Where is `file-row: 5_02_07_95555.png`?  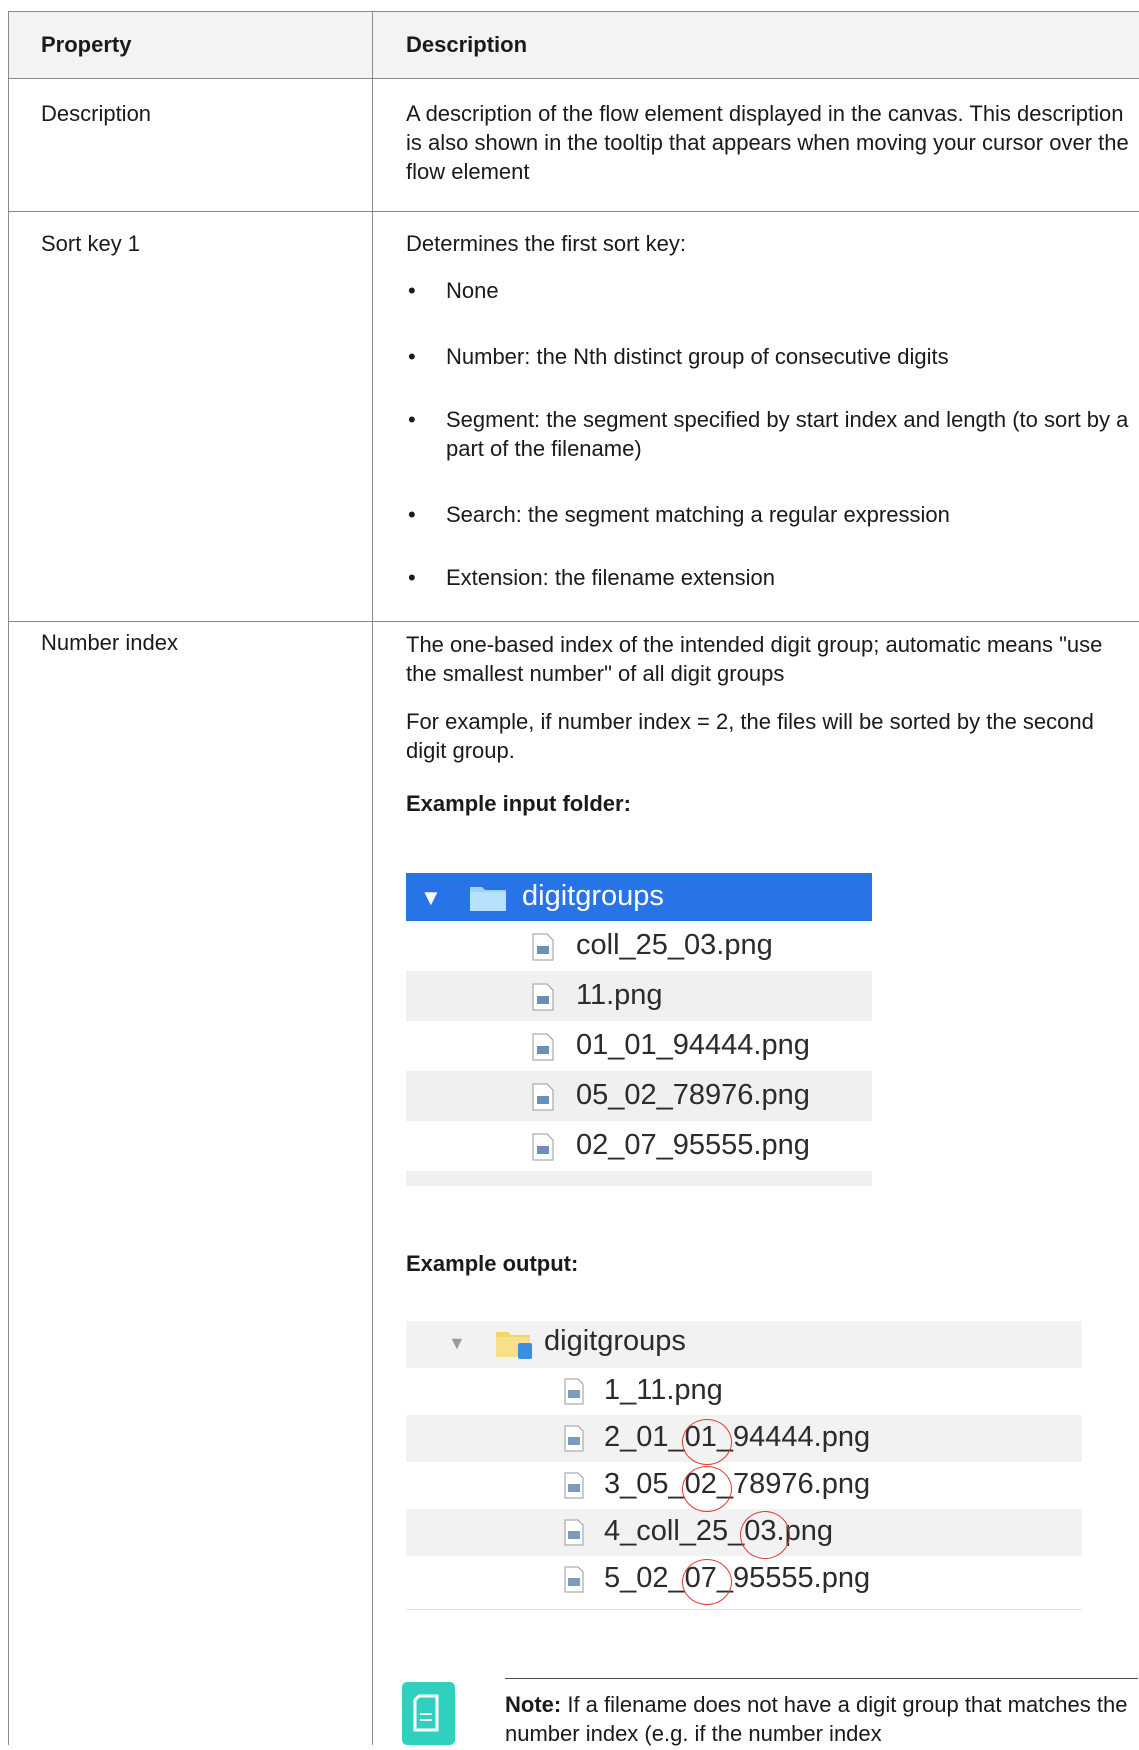
file-row: 5_02_07_95555.png is located at coordinates (744, 1579).